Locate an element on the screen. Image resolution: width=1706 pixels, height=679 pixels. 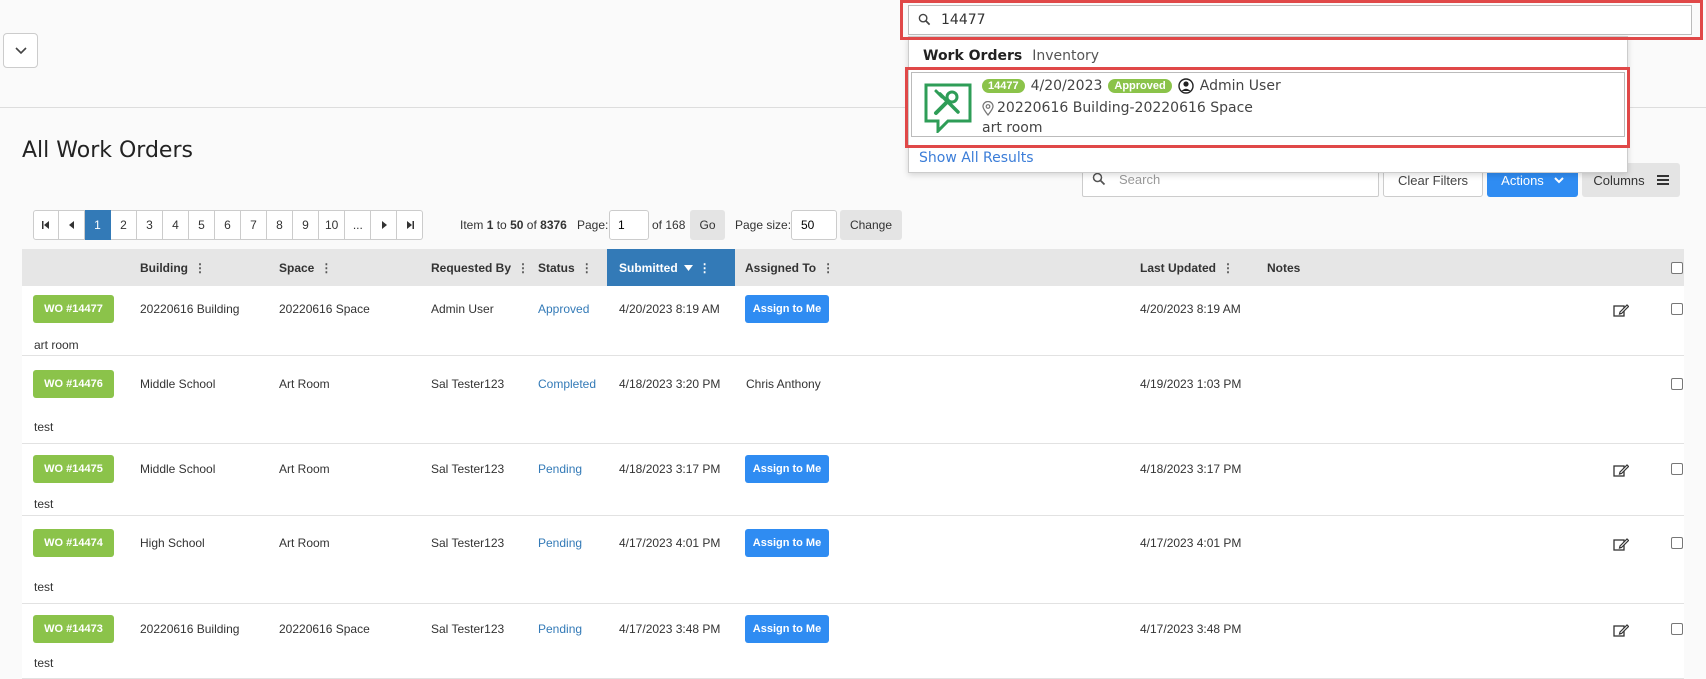
search-highlight-box is located at coordinates (1301, 20).